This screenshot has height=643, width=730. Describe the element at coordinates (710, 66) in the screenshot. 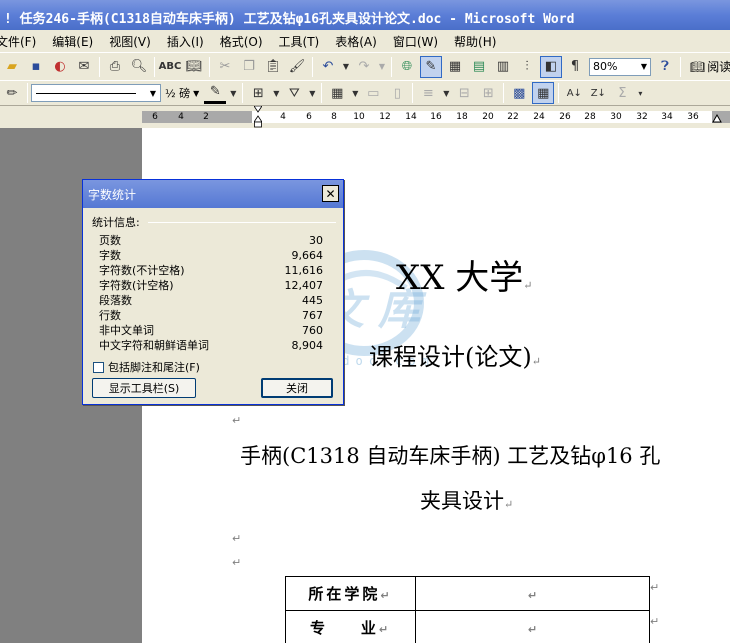

I see `read-mode-button: 📖︎ 阅读` at that location.